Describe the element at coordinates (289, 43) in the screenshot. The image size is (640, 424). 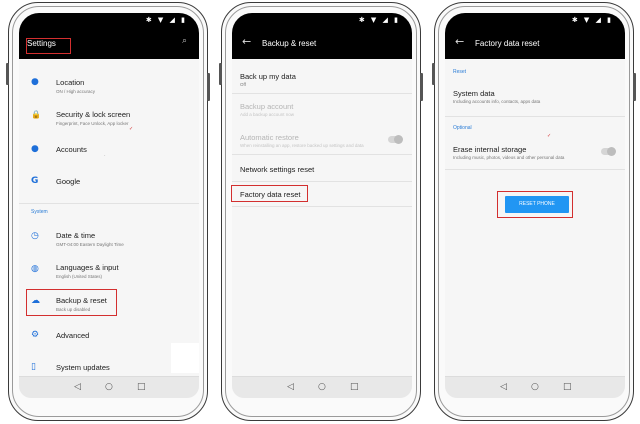
I see `page-title: Backup & reset` at that location.